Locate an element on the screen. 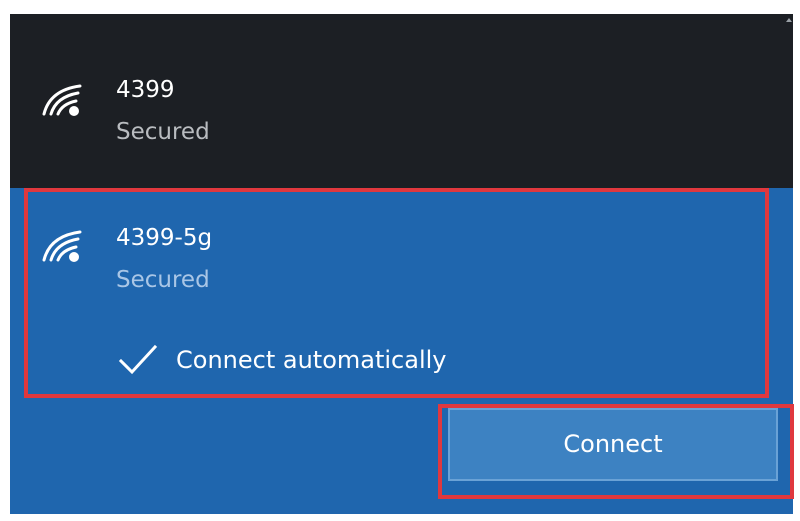 The image size is (800, 521). wifi-signal-icon is located at coordinates (63, 100).